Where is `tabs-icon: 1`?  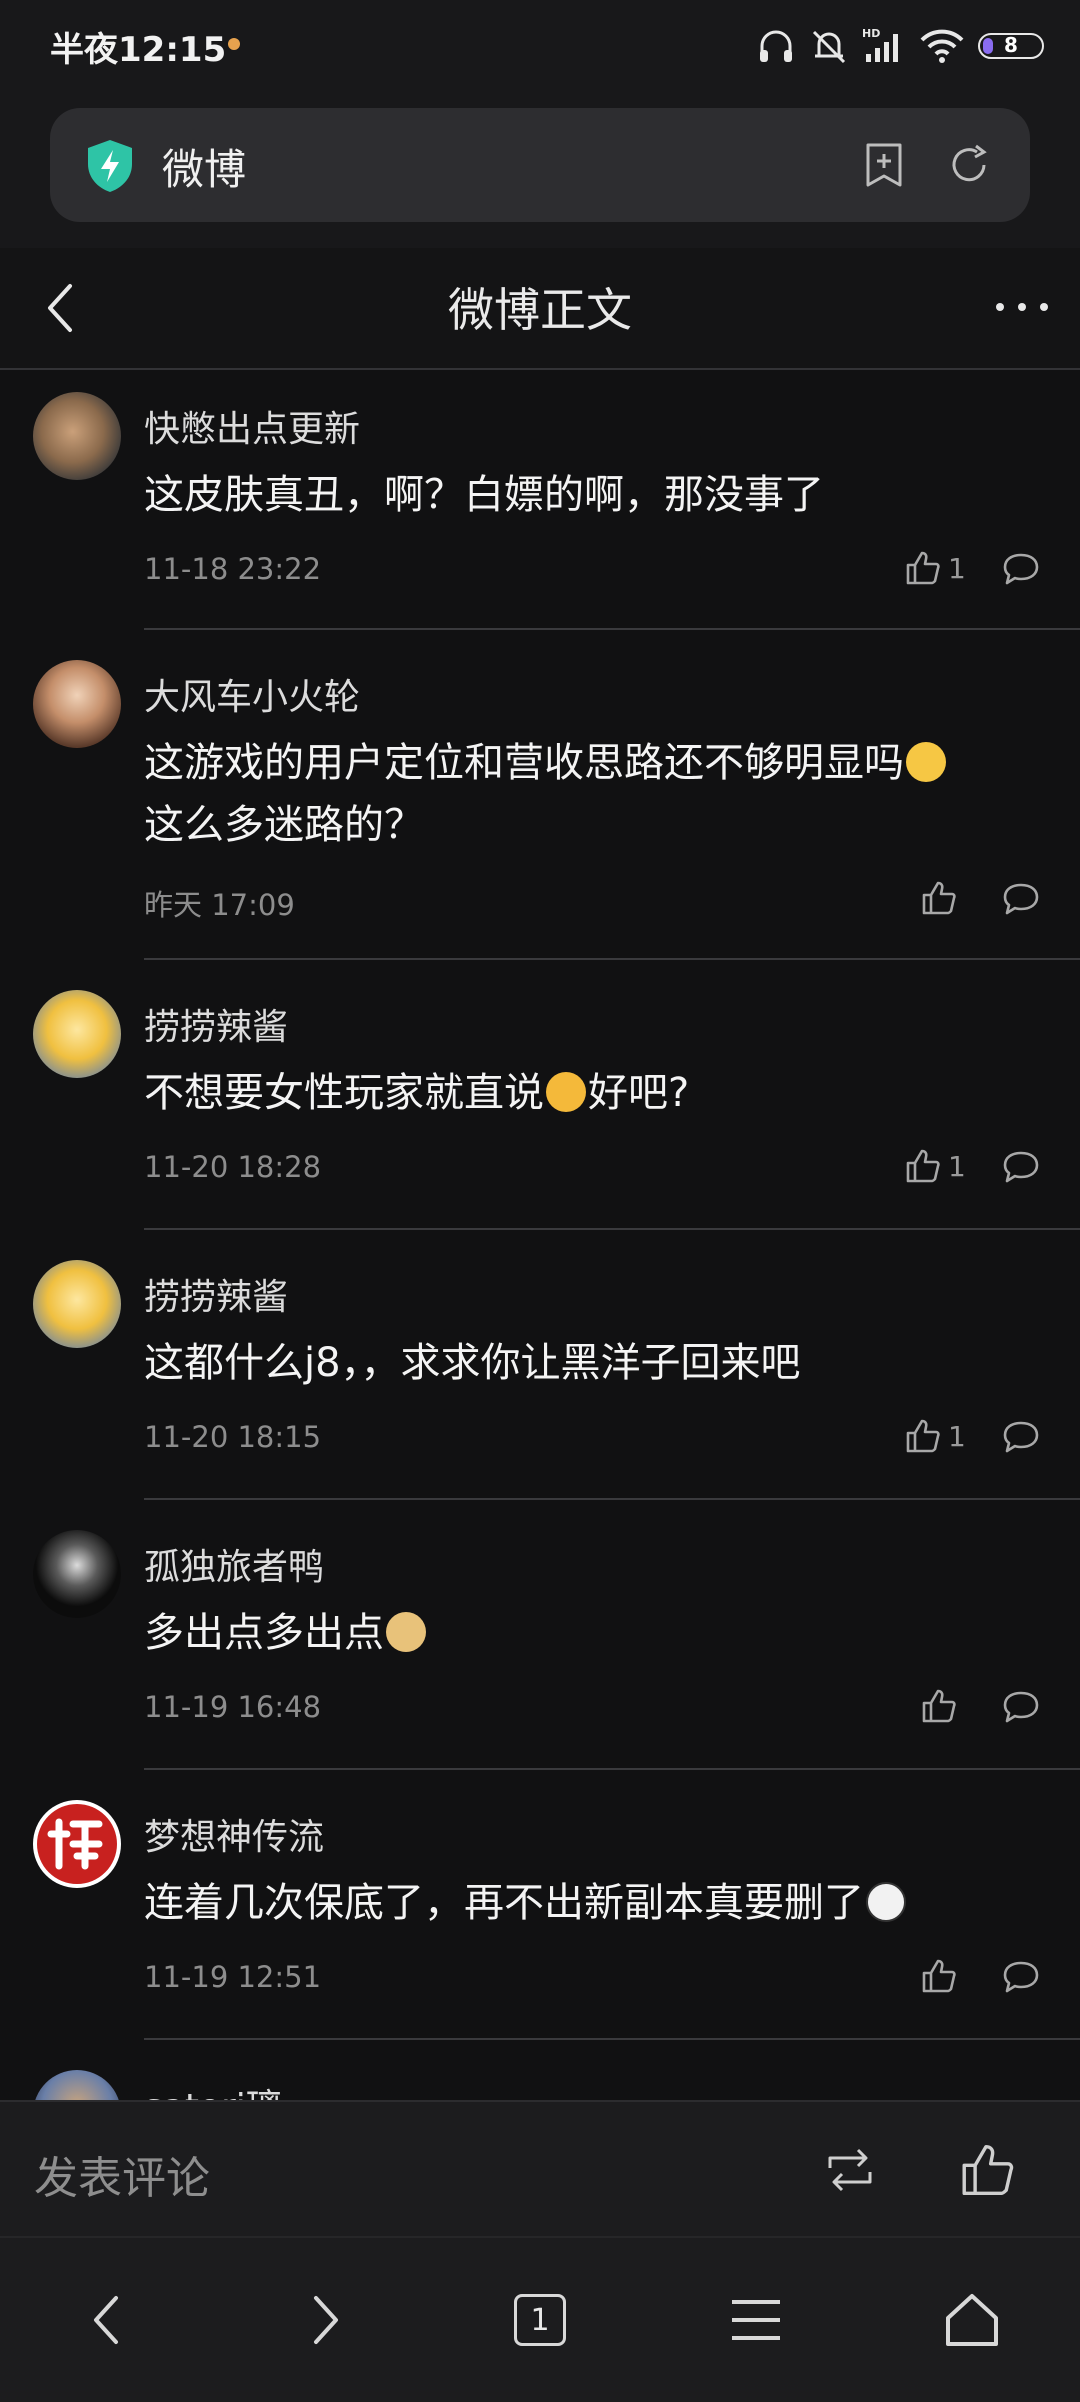 tabs-icon: 1 is located at coordinates (540, 2320).